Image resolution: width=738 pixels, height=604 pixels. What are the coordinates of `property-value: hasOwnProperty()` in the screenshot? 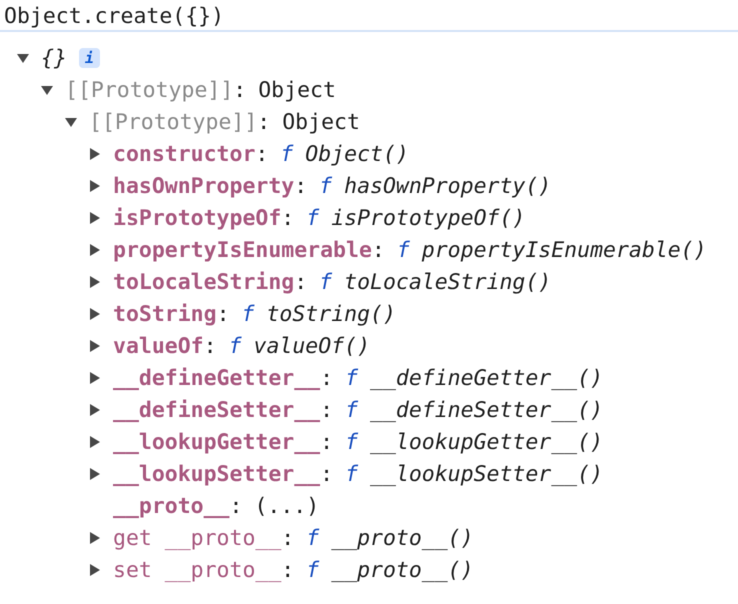 It's located at (448, 186).